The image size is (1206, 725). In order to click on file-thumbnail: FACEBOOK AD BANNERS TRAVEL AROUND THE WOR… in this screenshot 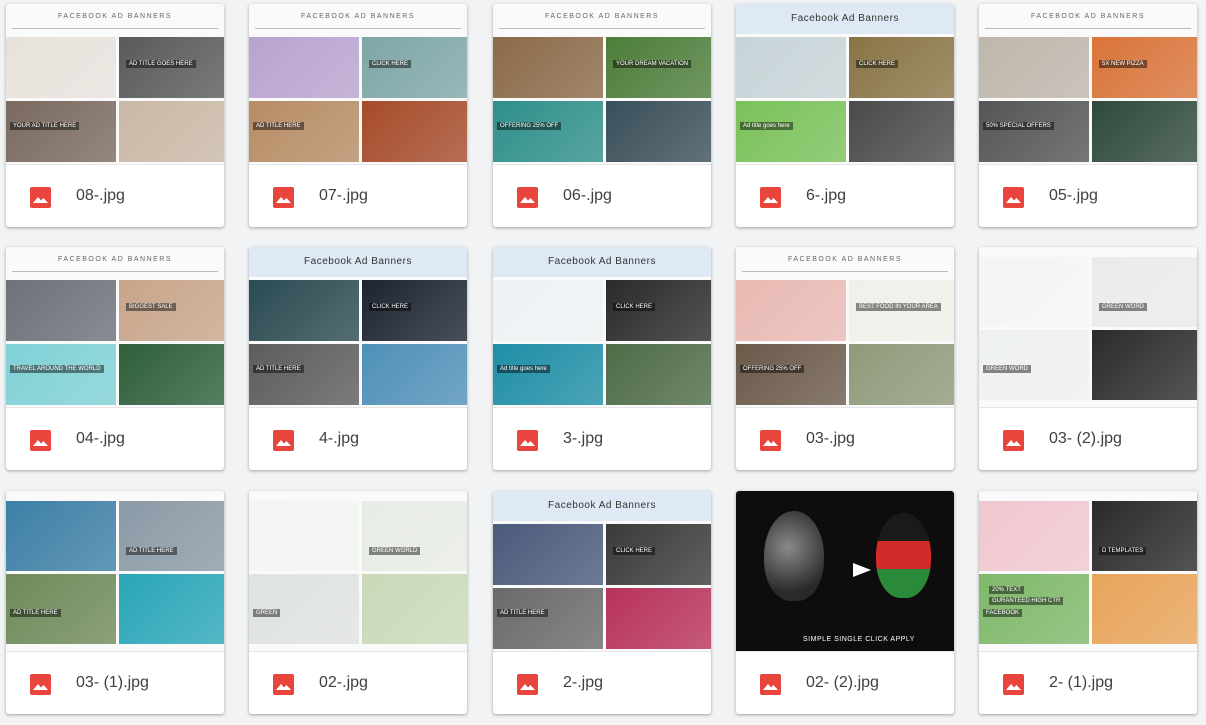, I will do `click(115, 327)`.